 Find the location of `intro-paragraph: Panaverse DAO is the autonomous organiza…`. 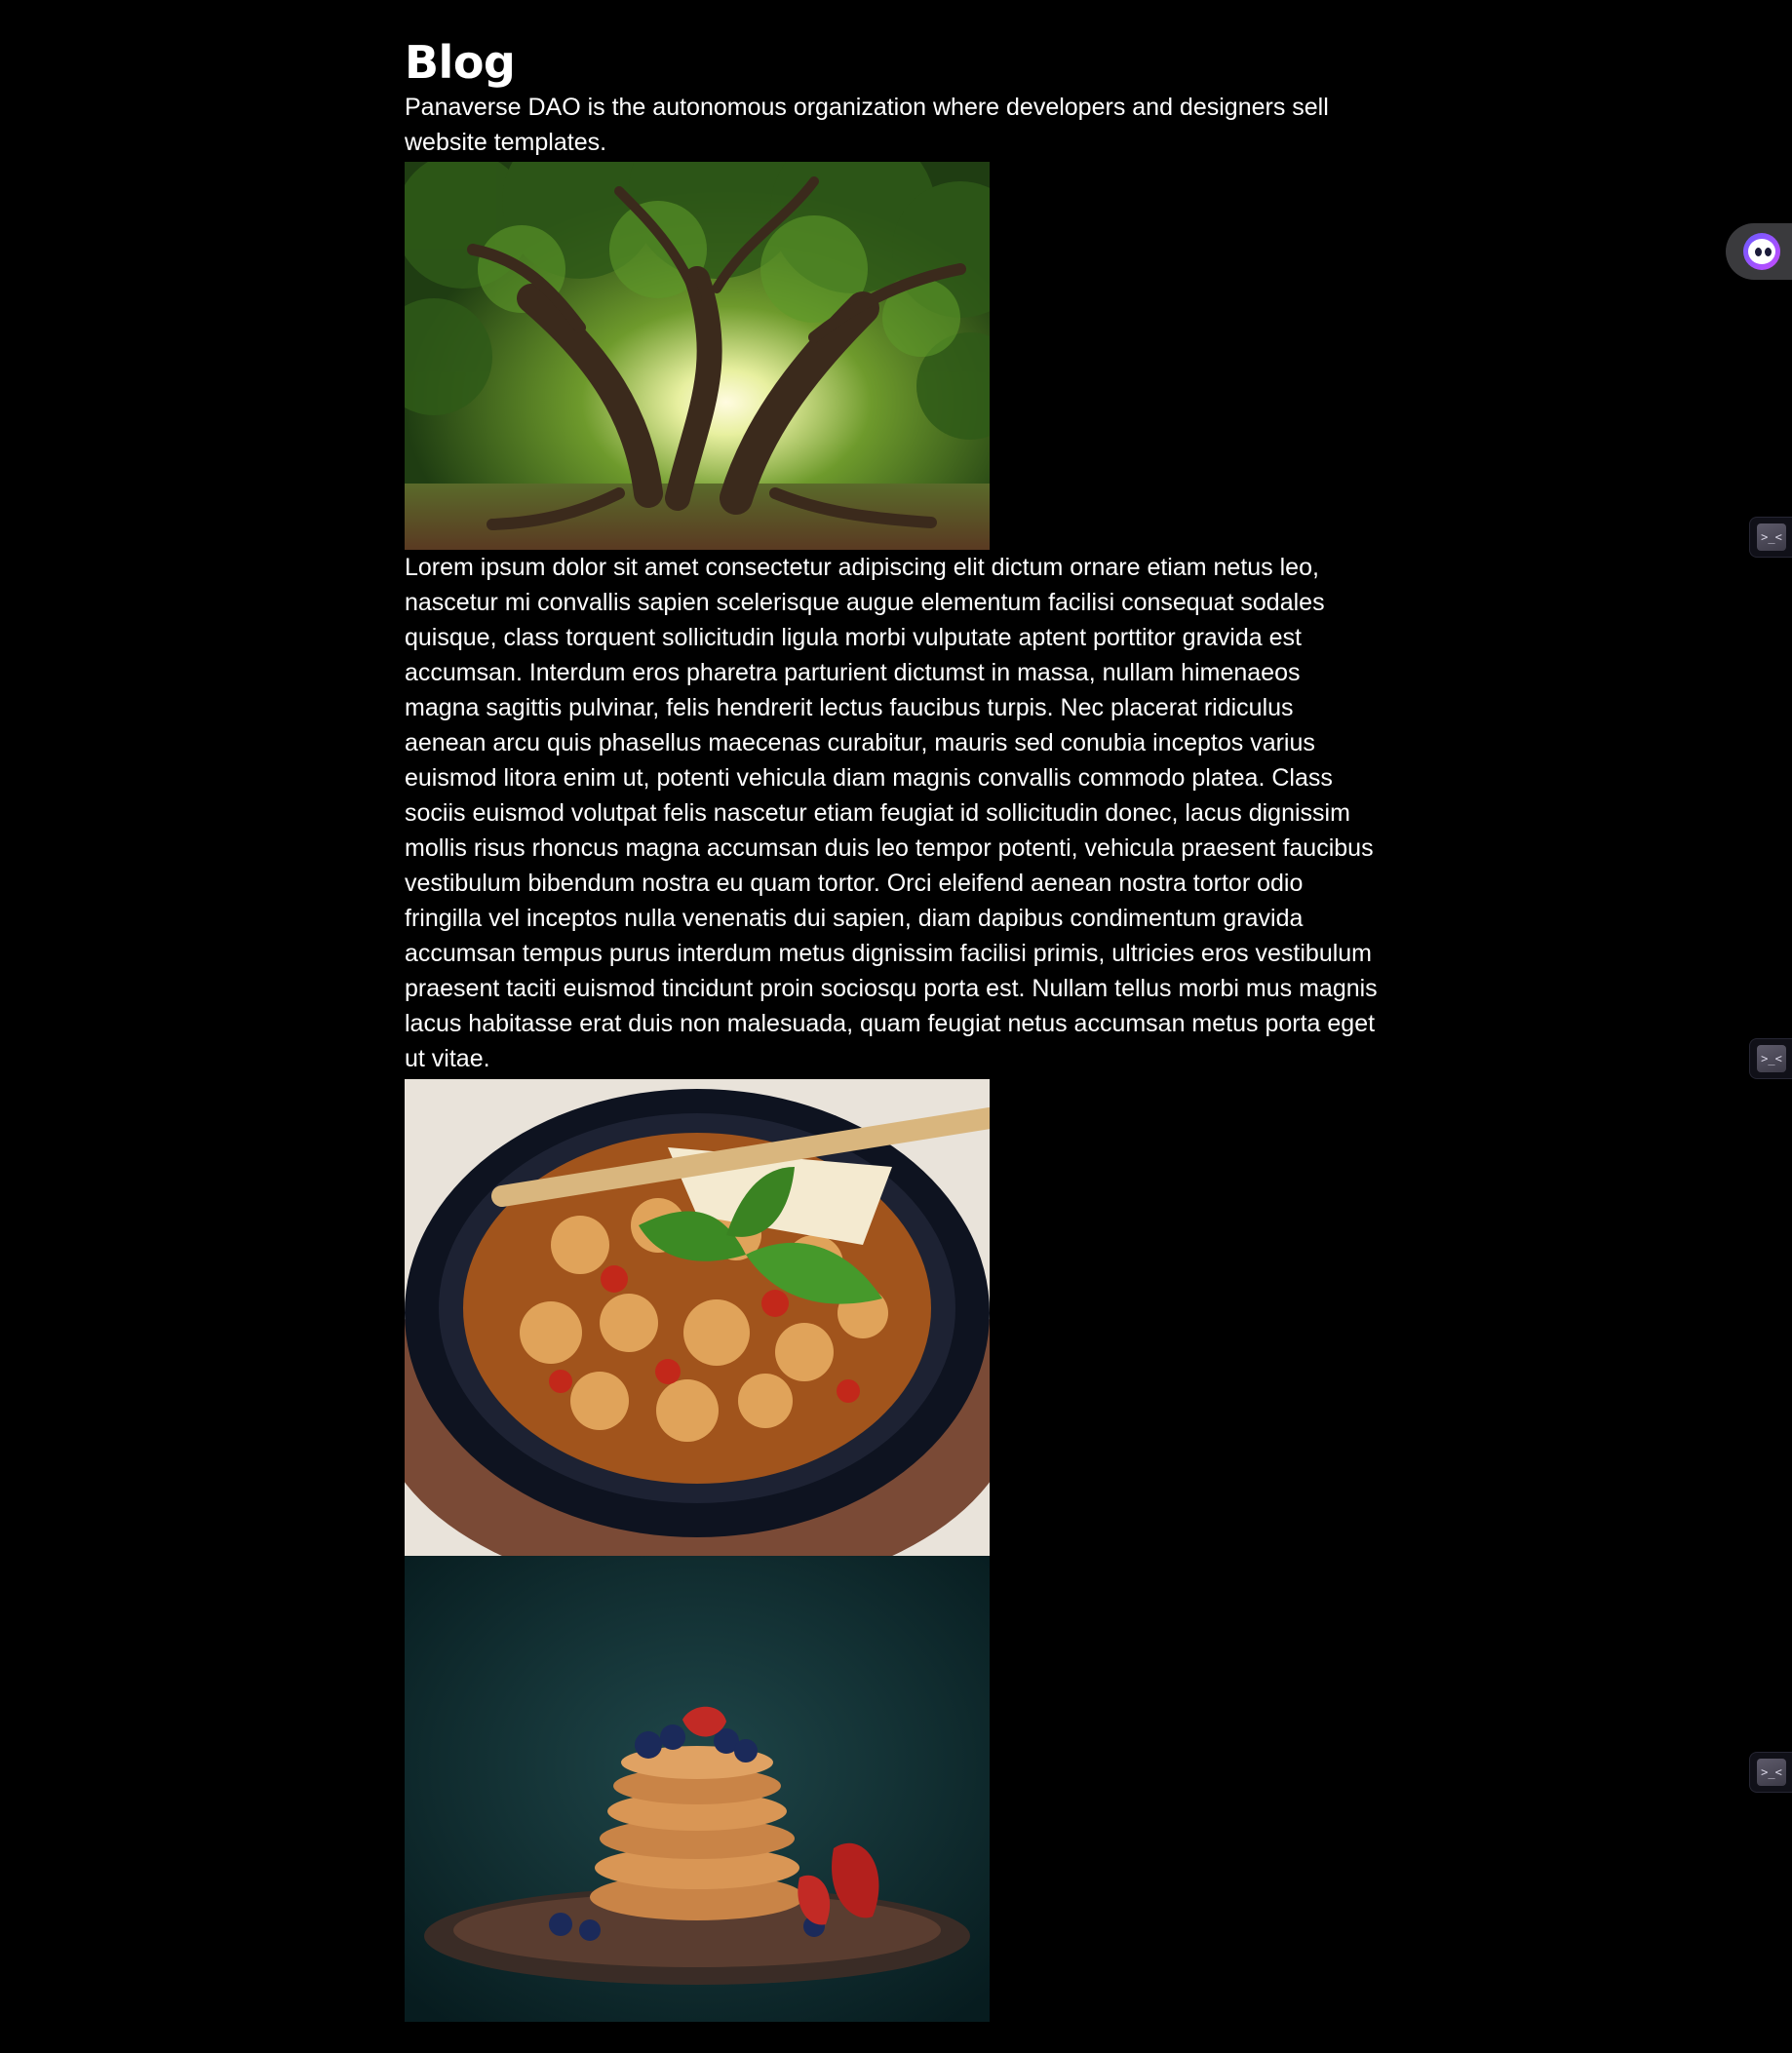

intro-paragraph: Panaverse DAO is the autonomous organiza… is located at coordinates (867, 125).